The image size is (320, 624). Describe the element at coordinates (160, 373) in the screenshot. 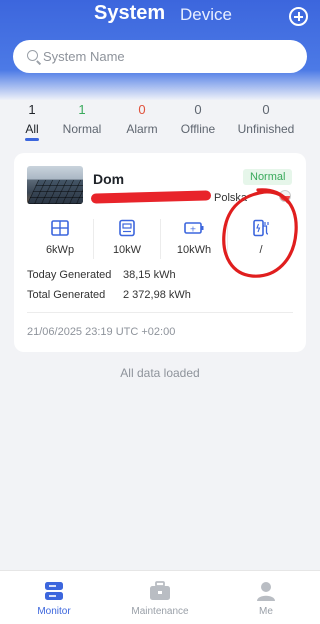

I see `list-footer: All data loaded` at that location.